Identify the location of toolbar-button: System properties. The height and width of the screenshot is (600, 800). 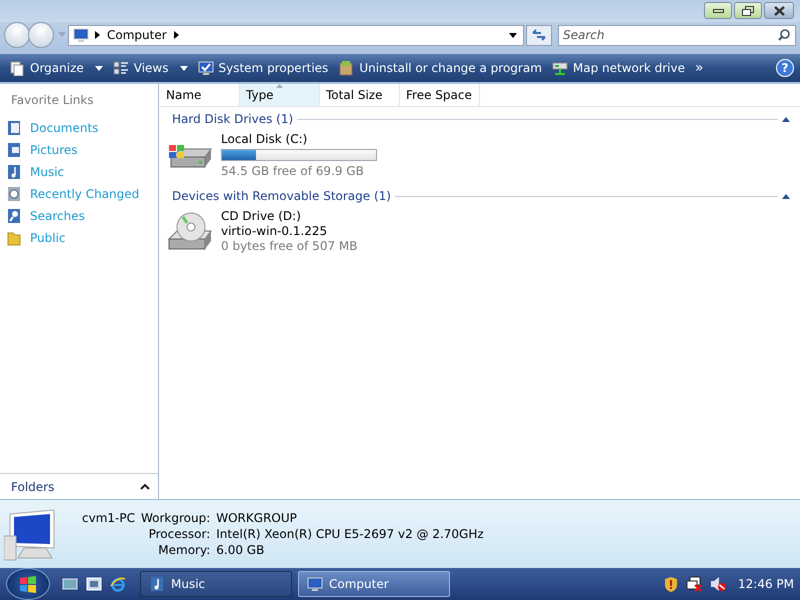
(263, 68).